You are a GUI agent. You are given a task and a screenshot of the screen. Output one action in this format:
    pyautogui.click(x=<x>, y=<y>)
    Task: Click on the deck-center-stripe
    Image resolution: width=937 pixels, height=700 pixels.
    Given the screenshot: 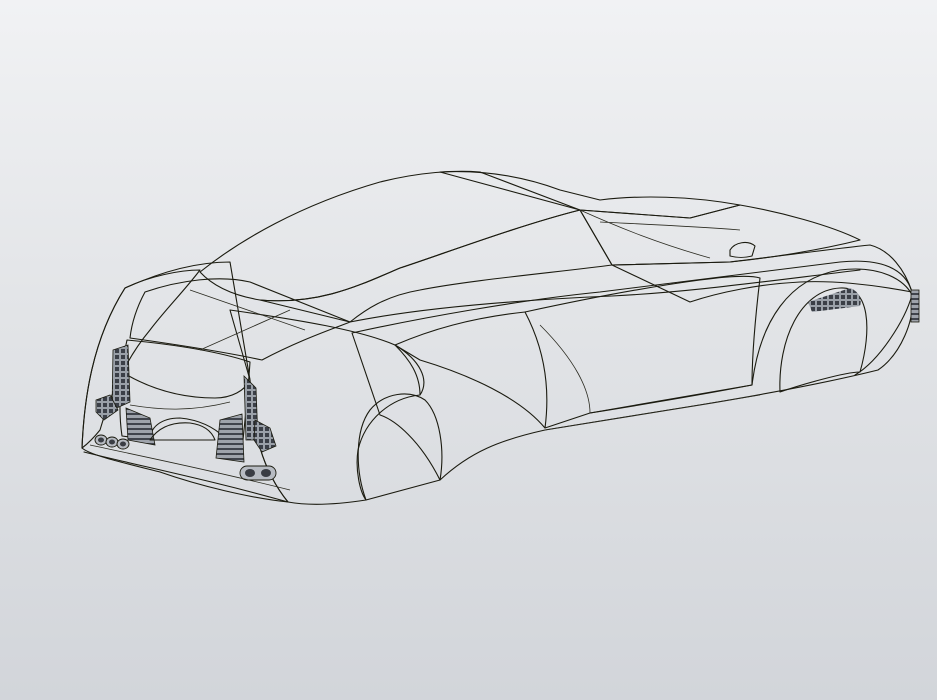 What is the action you would take?
    pyautogui.click(x=247, y=320)
    